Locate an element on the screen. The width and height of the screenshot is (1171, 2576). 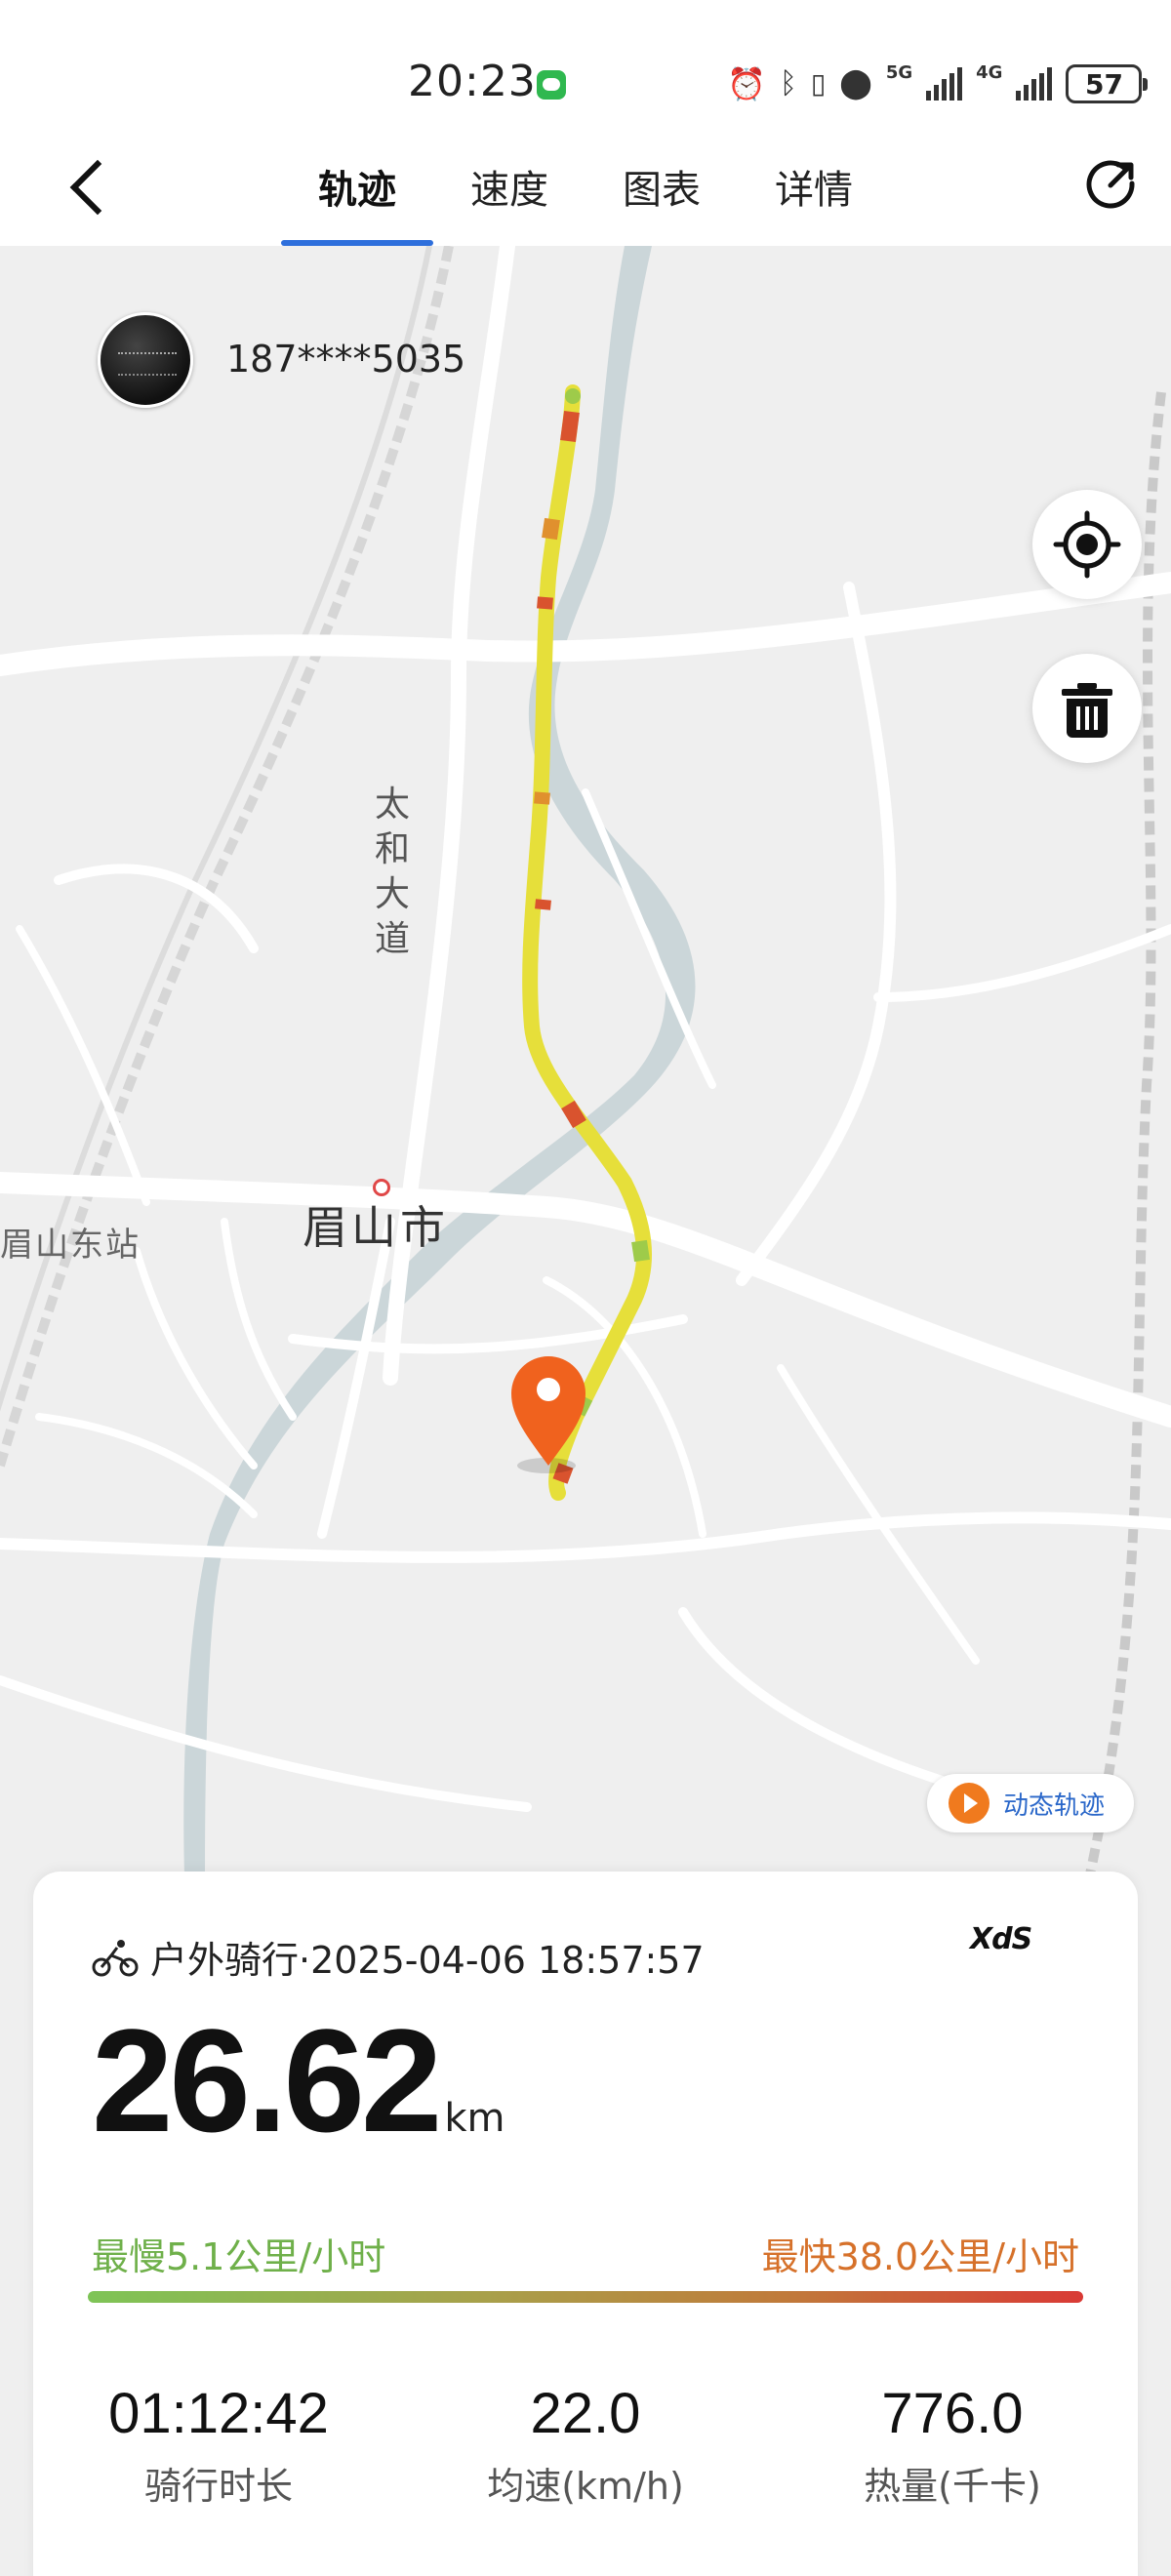
avatar is located at coordinates (145, 360).